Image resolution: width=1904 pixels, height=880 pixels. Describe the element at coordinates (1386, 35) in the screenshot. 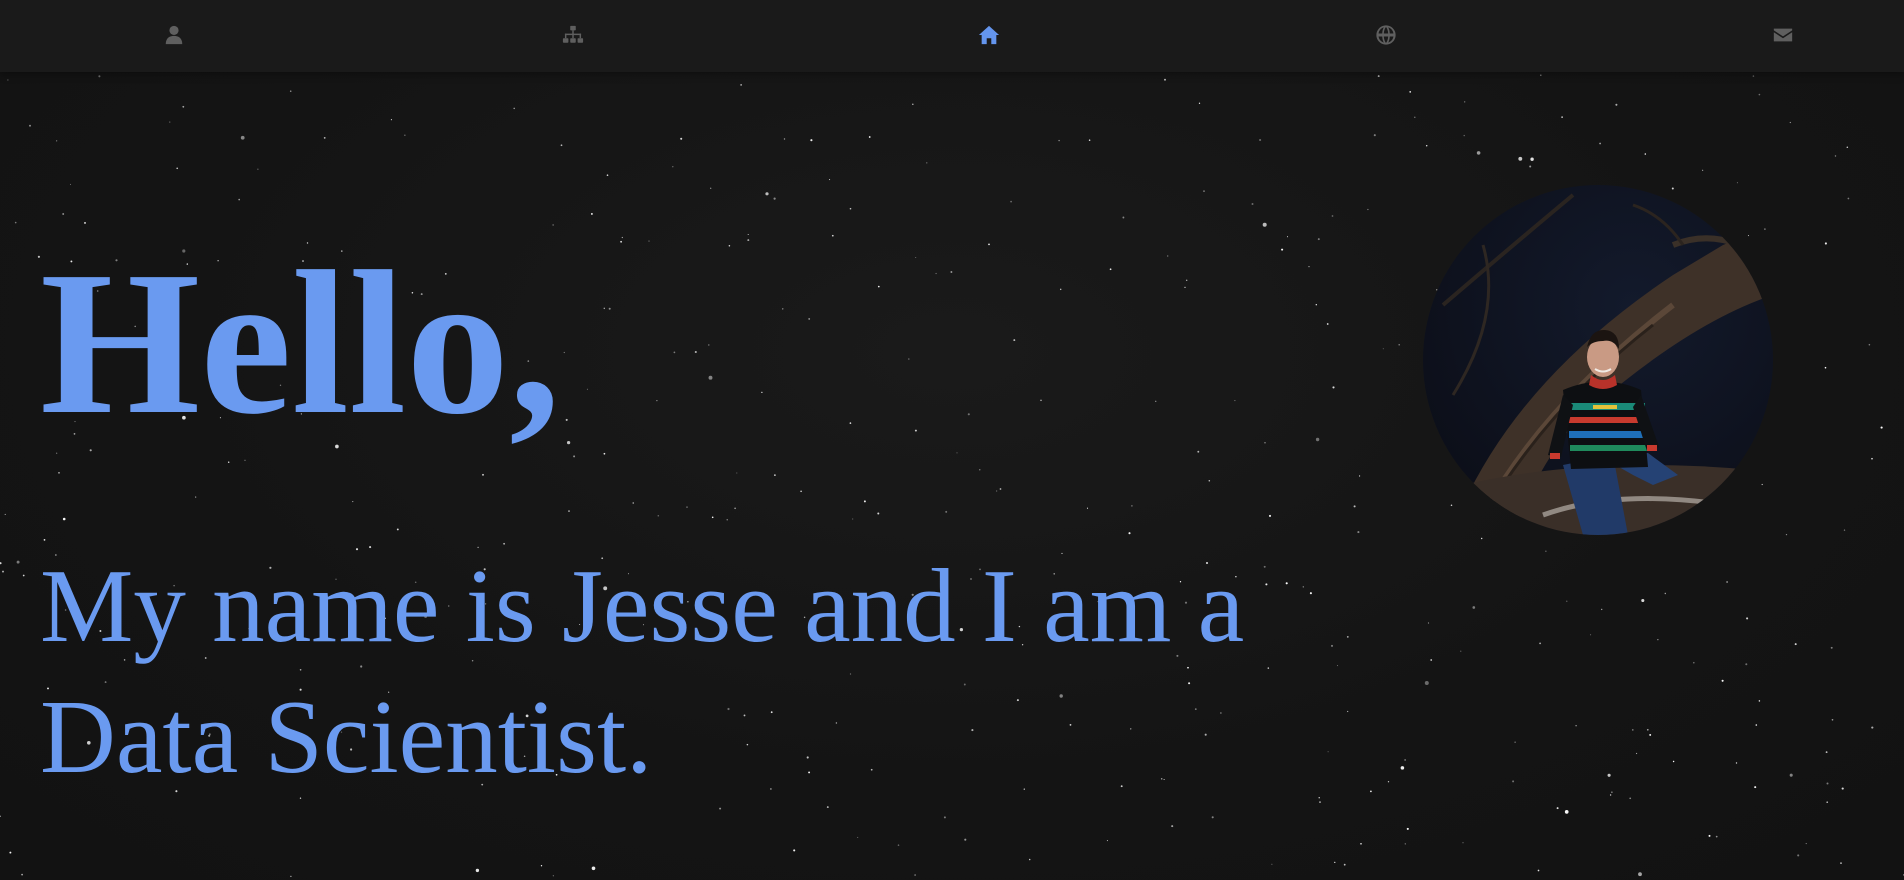

I see `nav-globe-link` at that location.